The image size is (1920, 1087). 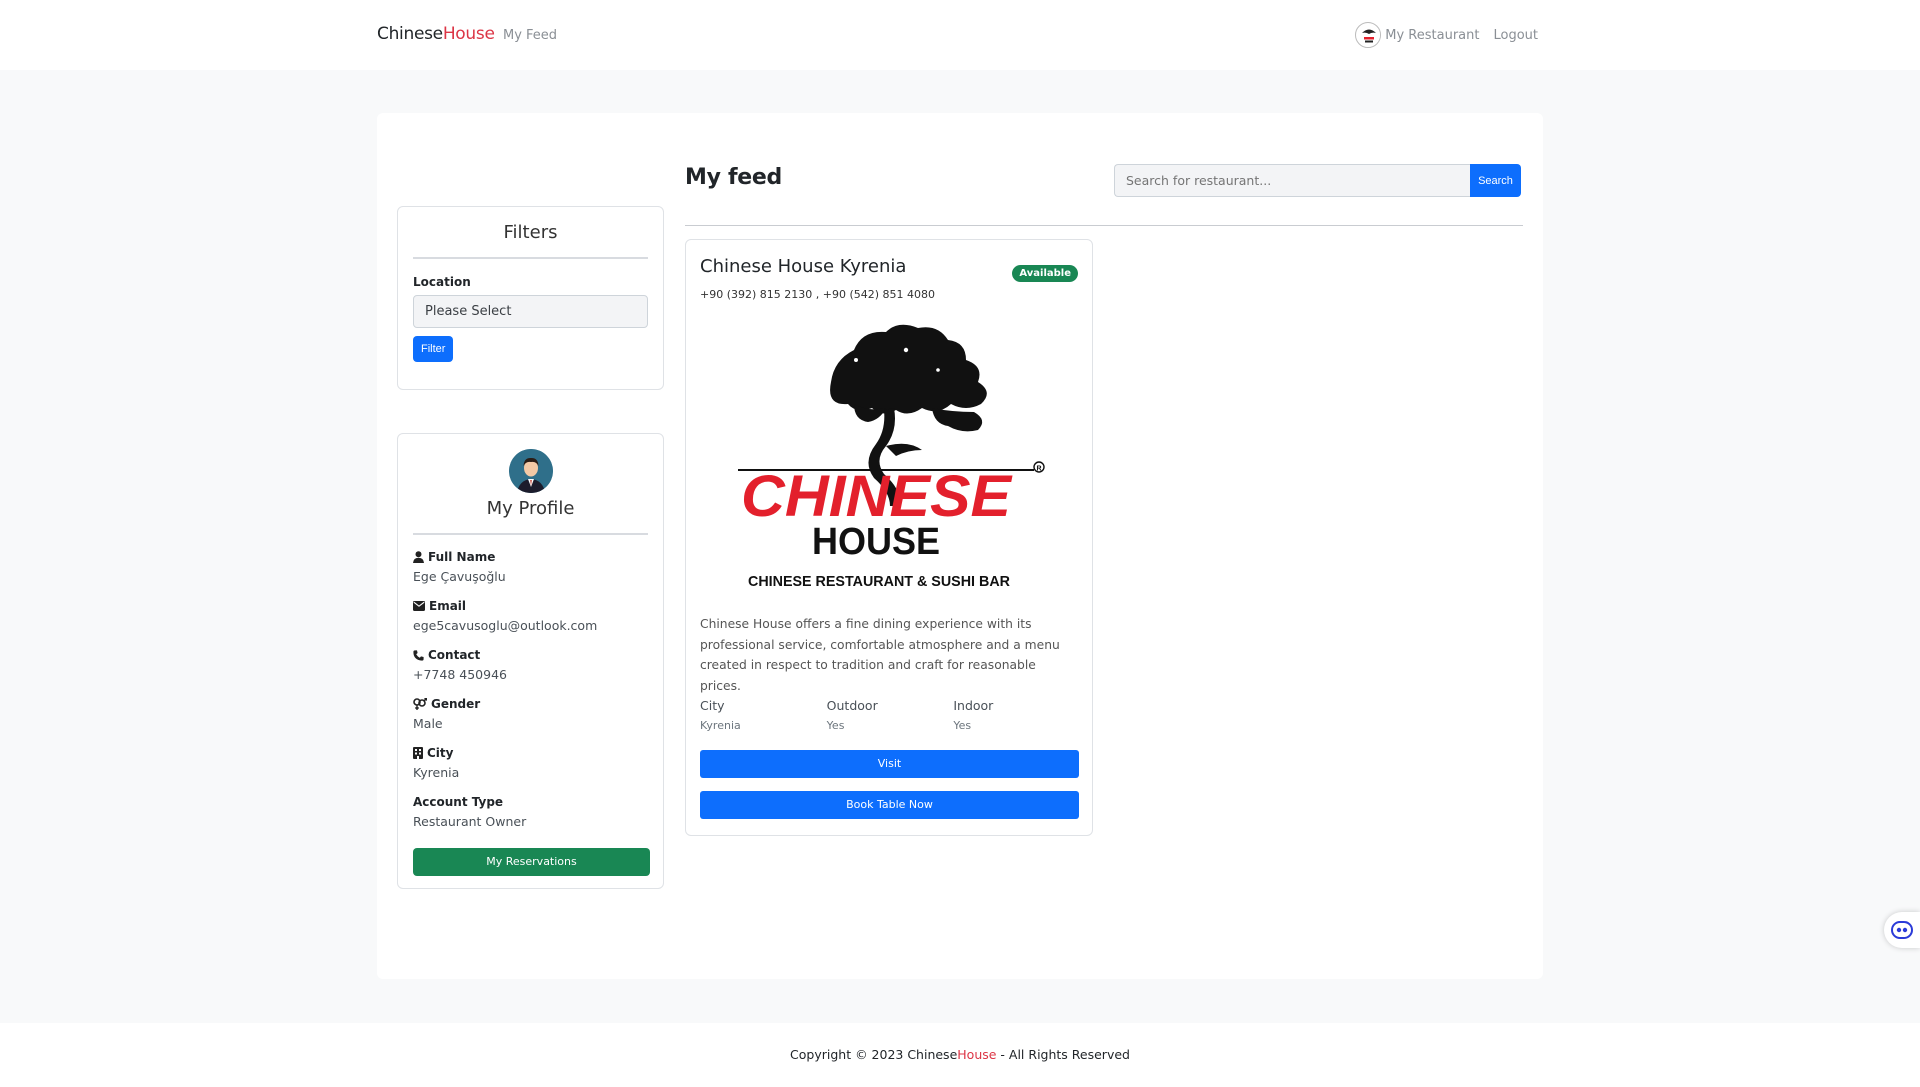 What do you see at coordinates (410, 34) in the screenshot?
I see `brand-main: Chinese` at bounding box center [410, 34].